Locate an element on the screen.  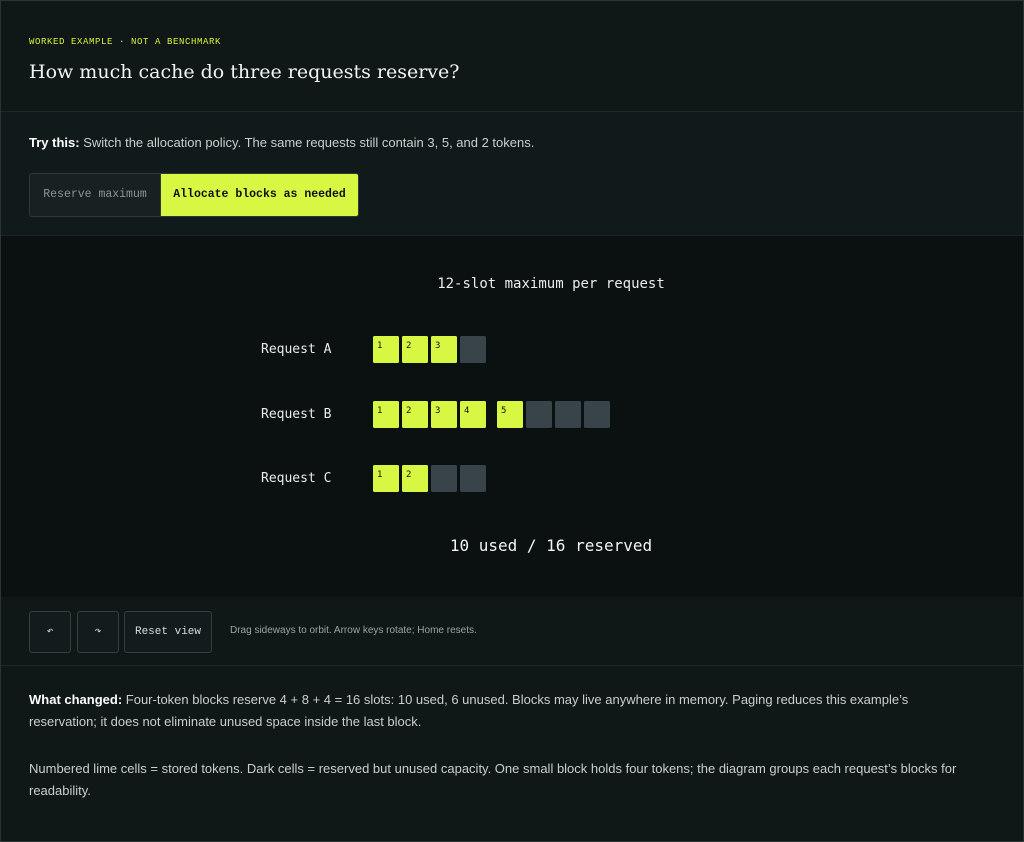
rotate-left-button: ↶ is located at coordinates (50, 632).